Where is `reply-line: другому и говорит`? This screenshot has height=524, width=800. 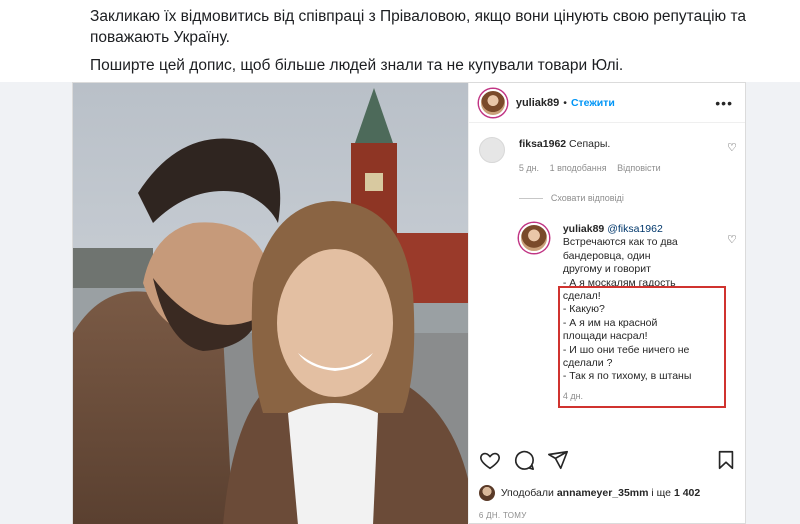 reply-line: другому и говорит is located at coordinates (606, 269).